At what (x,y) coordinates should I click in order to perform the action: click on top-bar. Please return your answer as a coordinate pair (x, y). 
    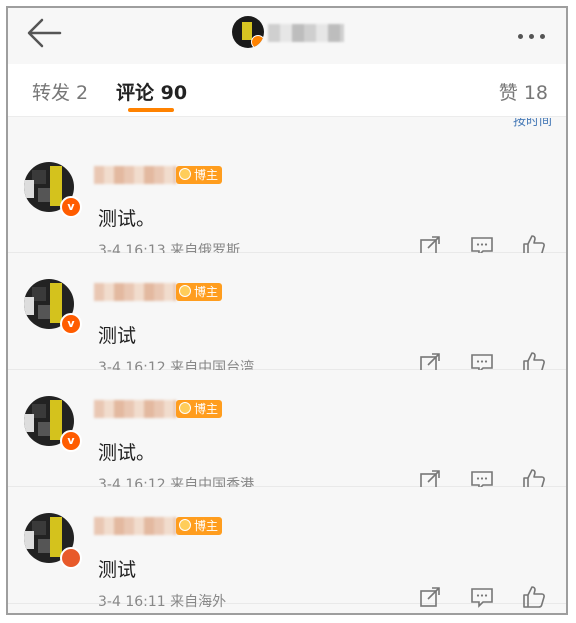
    Looking at the image, I should click on (287, 34).